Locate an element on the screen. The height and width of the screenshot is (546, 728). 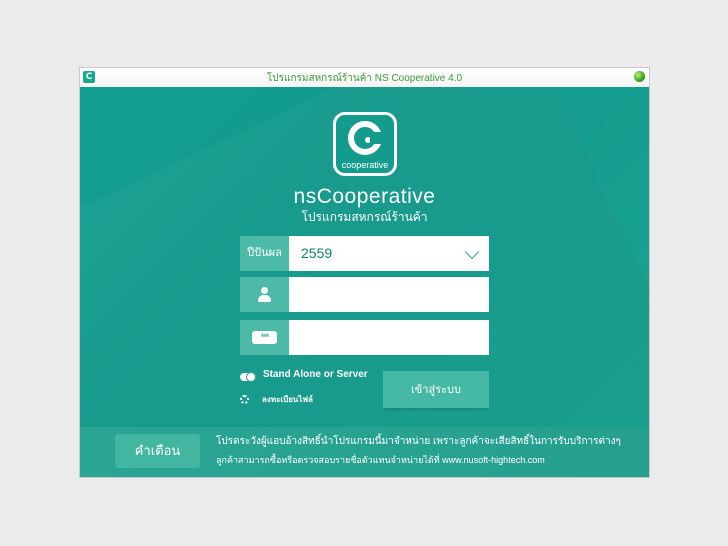
username-label is located at coordinates (264, 294).